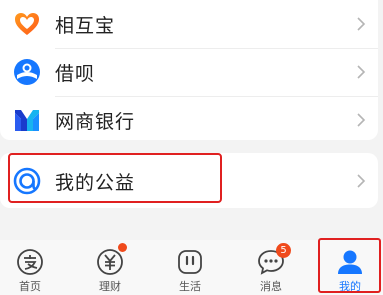  Describe the element at coordinates (115, 178) in the screenshot. I see `charity-highlight-box` at that location.